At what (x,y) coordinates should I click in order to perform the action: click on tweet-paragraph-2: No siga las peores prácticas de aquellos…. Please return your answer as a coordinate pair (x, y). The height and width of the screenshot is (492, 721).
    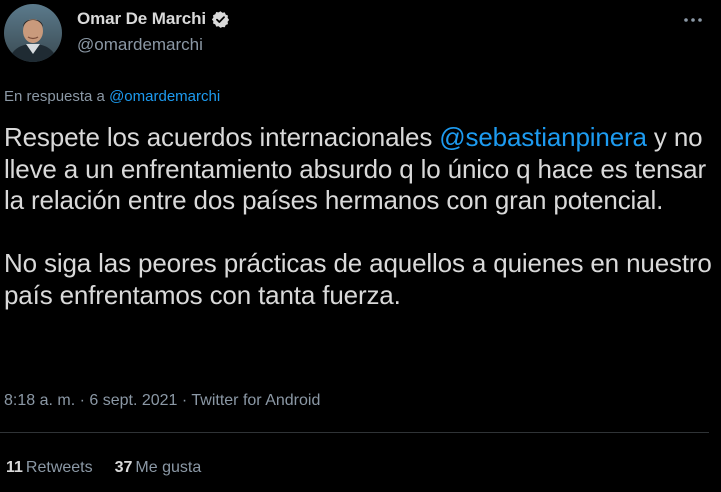
    Looking at the image, I should click on (358, 279).